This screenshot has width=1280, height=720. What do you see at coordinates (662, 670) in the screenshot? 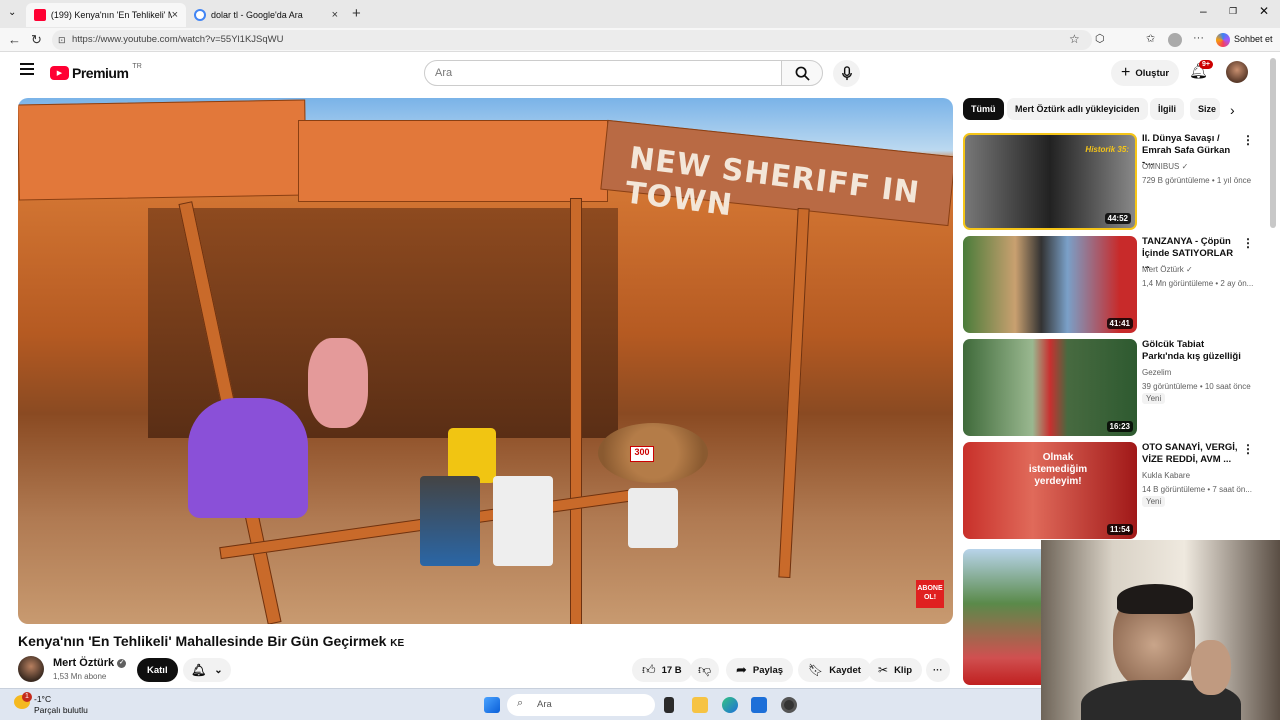
I see `like-button: 👍︎ 17 B` at bounding box center [662, 670].